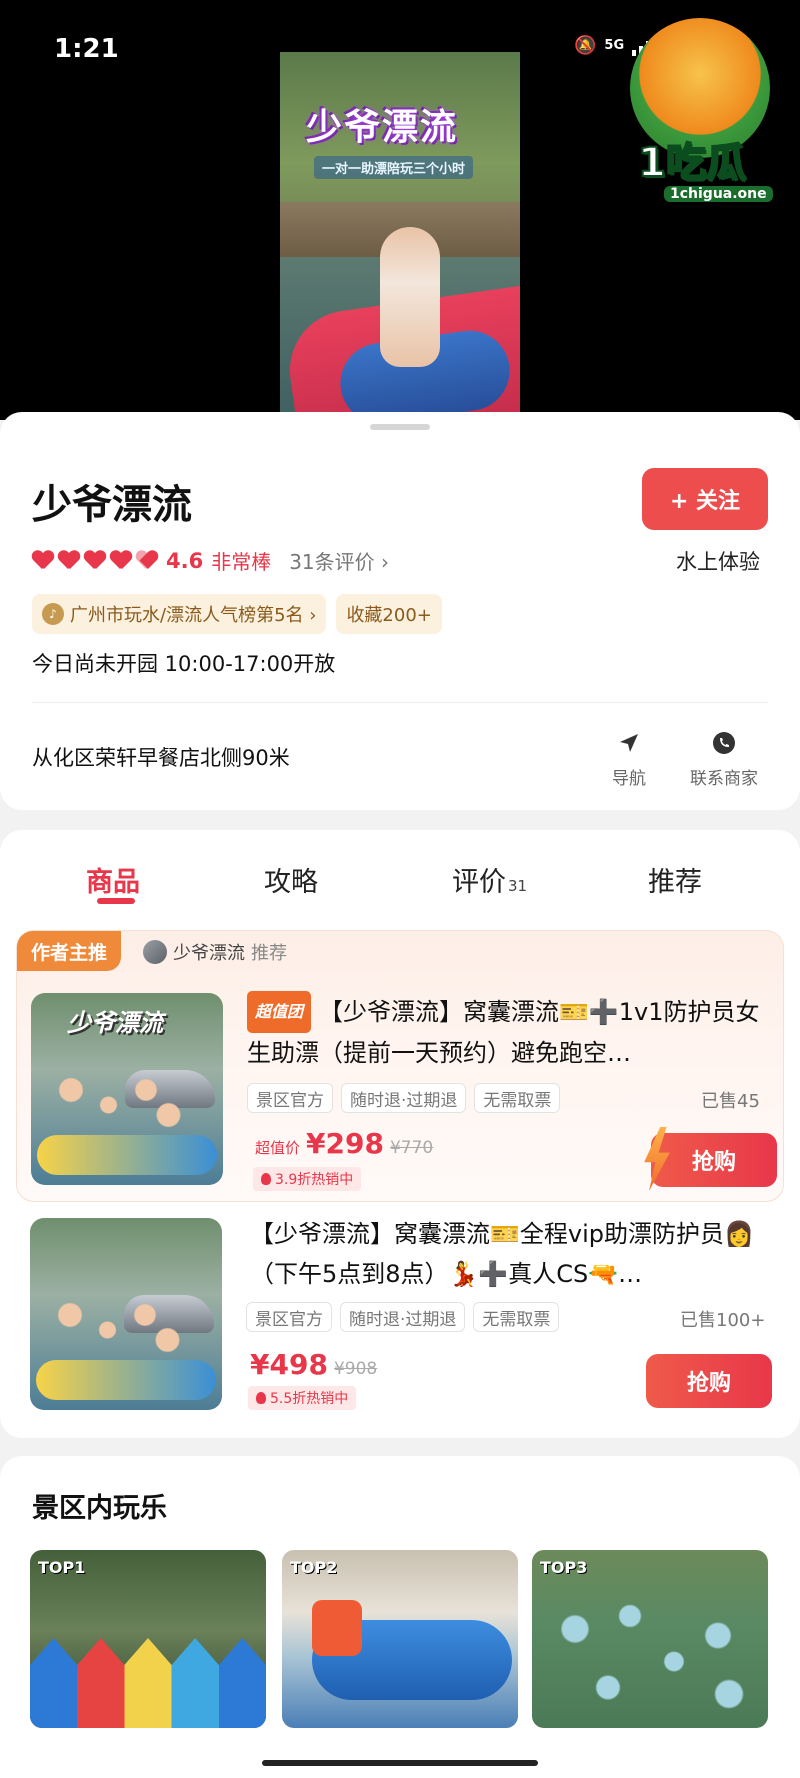 This screenshot has height=1778, width=800. Describe the element at coordinates (718, 562) in the screenshot. I see `shop-category: 水上体验` at that location.